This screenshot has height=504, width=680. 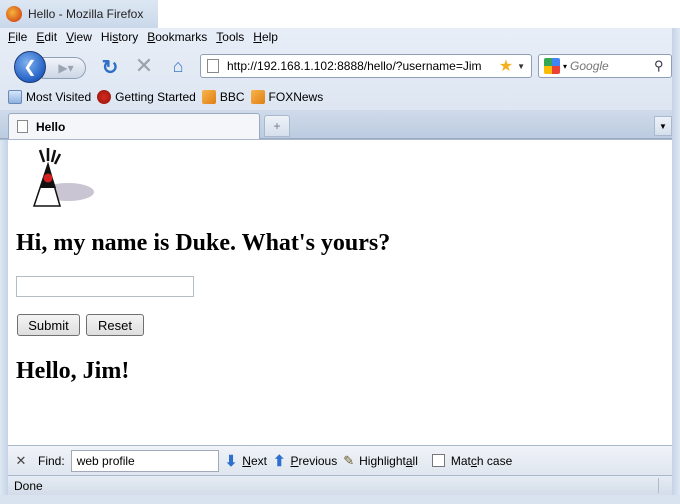 What do you see at coordinates (349, 460) in the screenshot?
I see `highlighter-icon: ✎` at bounding box center [349, 460].